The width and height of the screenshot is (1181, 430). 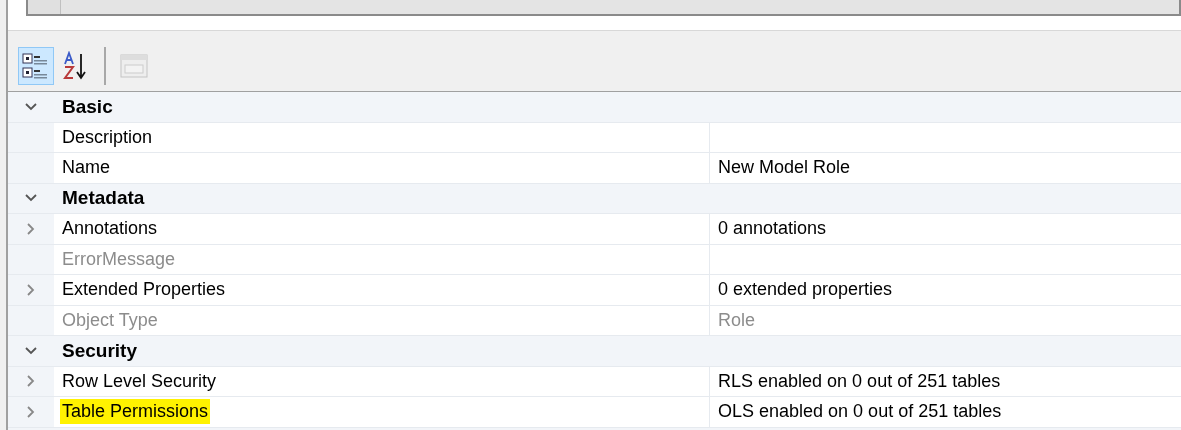 I want to click on categorized-button, so click(x=36, y=66).